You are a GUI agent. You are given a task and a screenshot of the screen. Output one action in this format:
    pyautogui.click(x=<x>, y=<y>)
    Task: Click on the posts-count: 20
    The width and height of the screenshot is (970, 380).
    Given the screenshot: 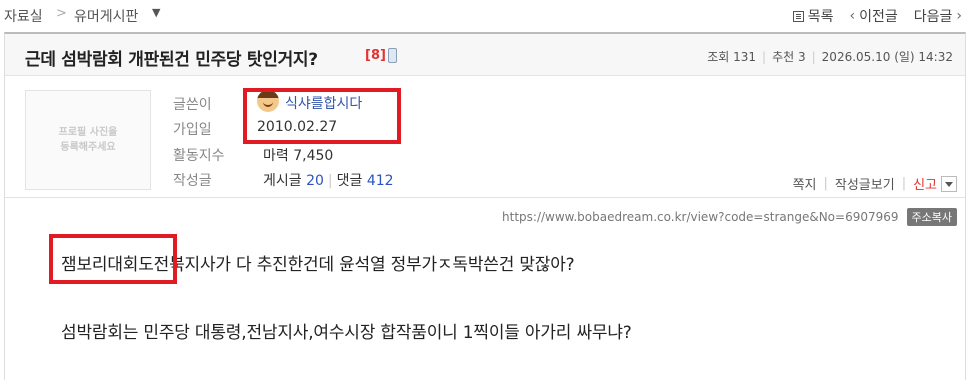 What is the action you would take?
    pyautogui.click(x=315, y=181)
    